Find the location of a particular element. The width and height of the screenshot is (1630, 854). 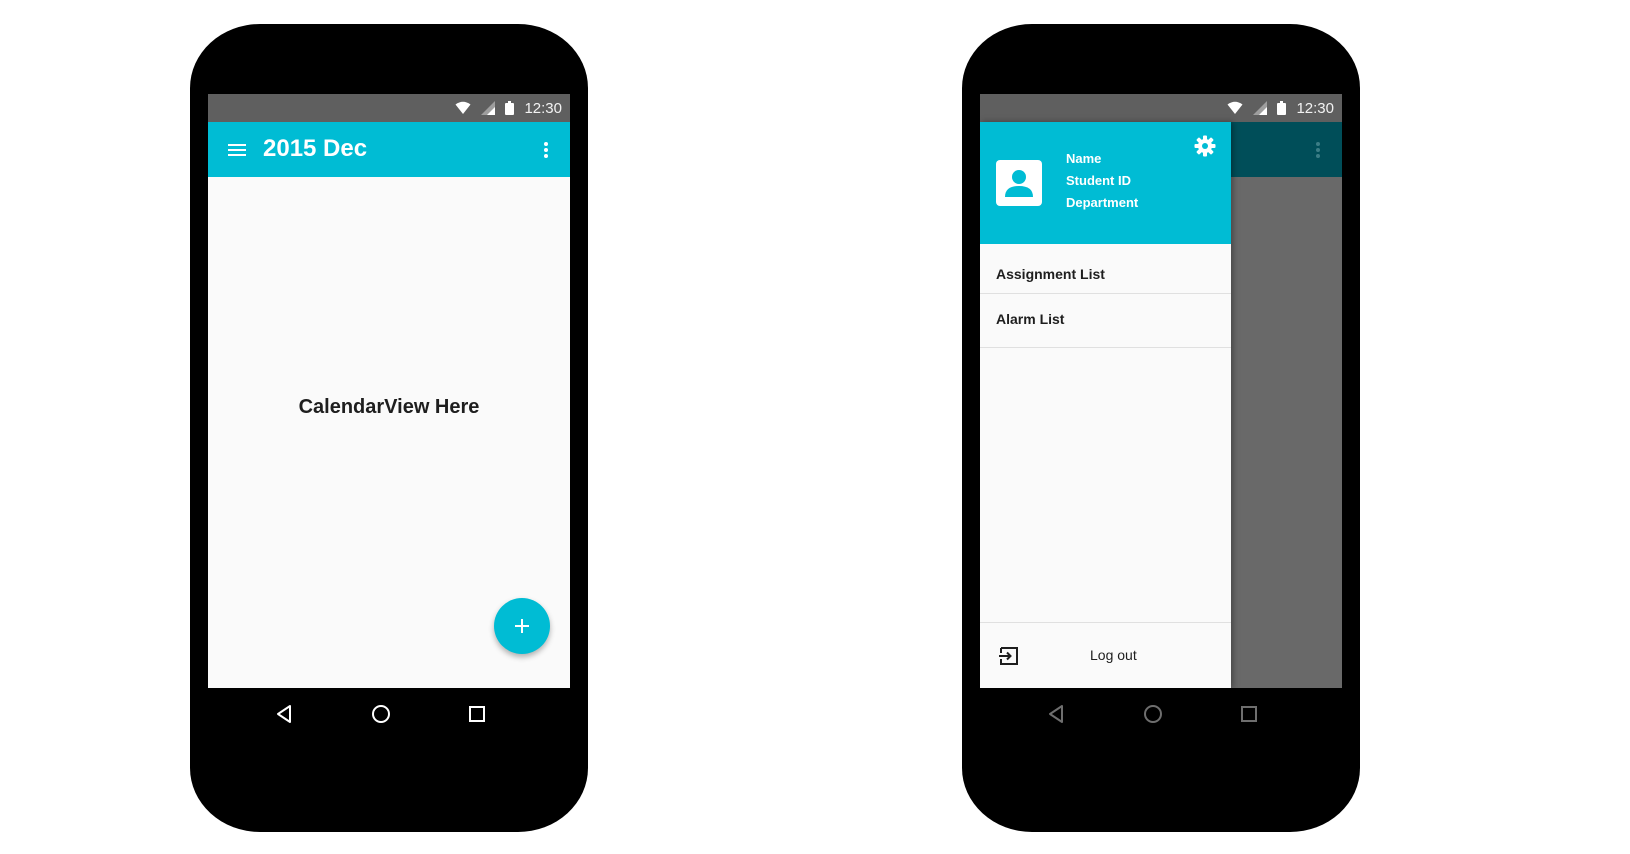

gear-icon is located at coordinates (1205, 146).